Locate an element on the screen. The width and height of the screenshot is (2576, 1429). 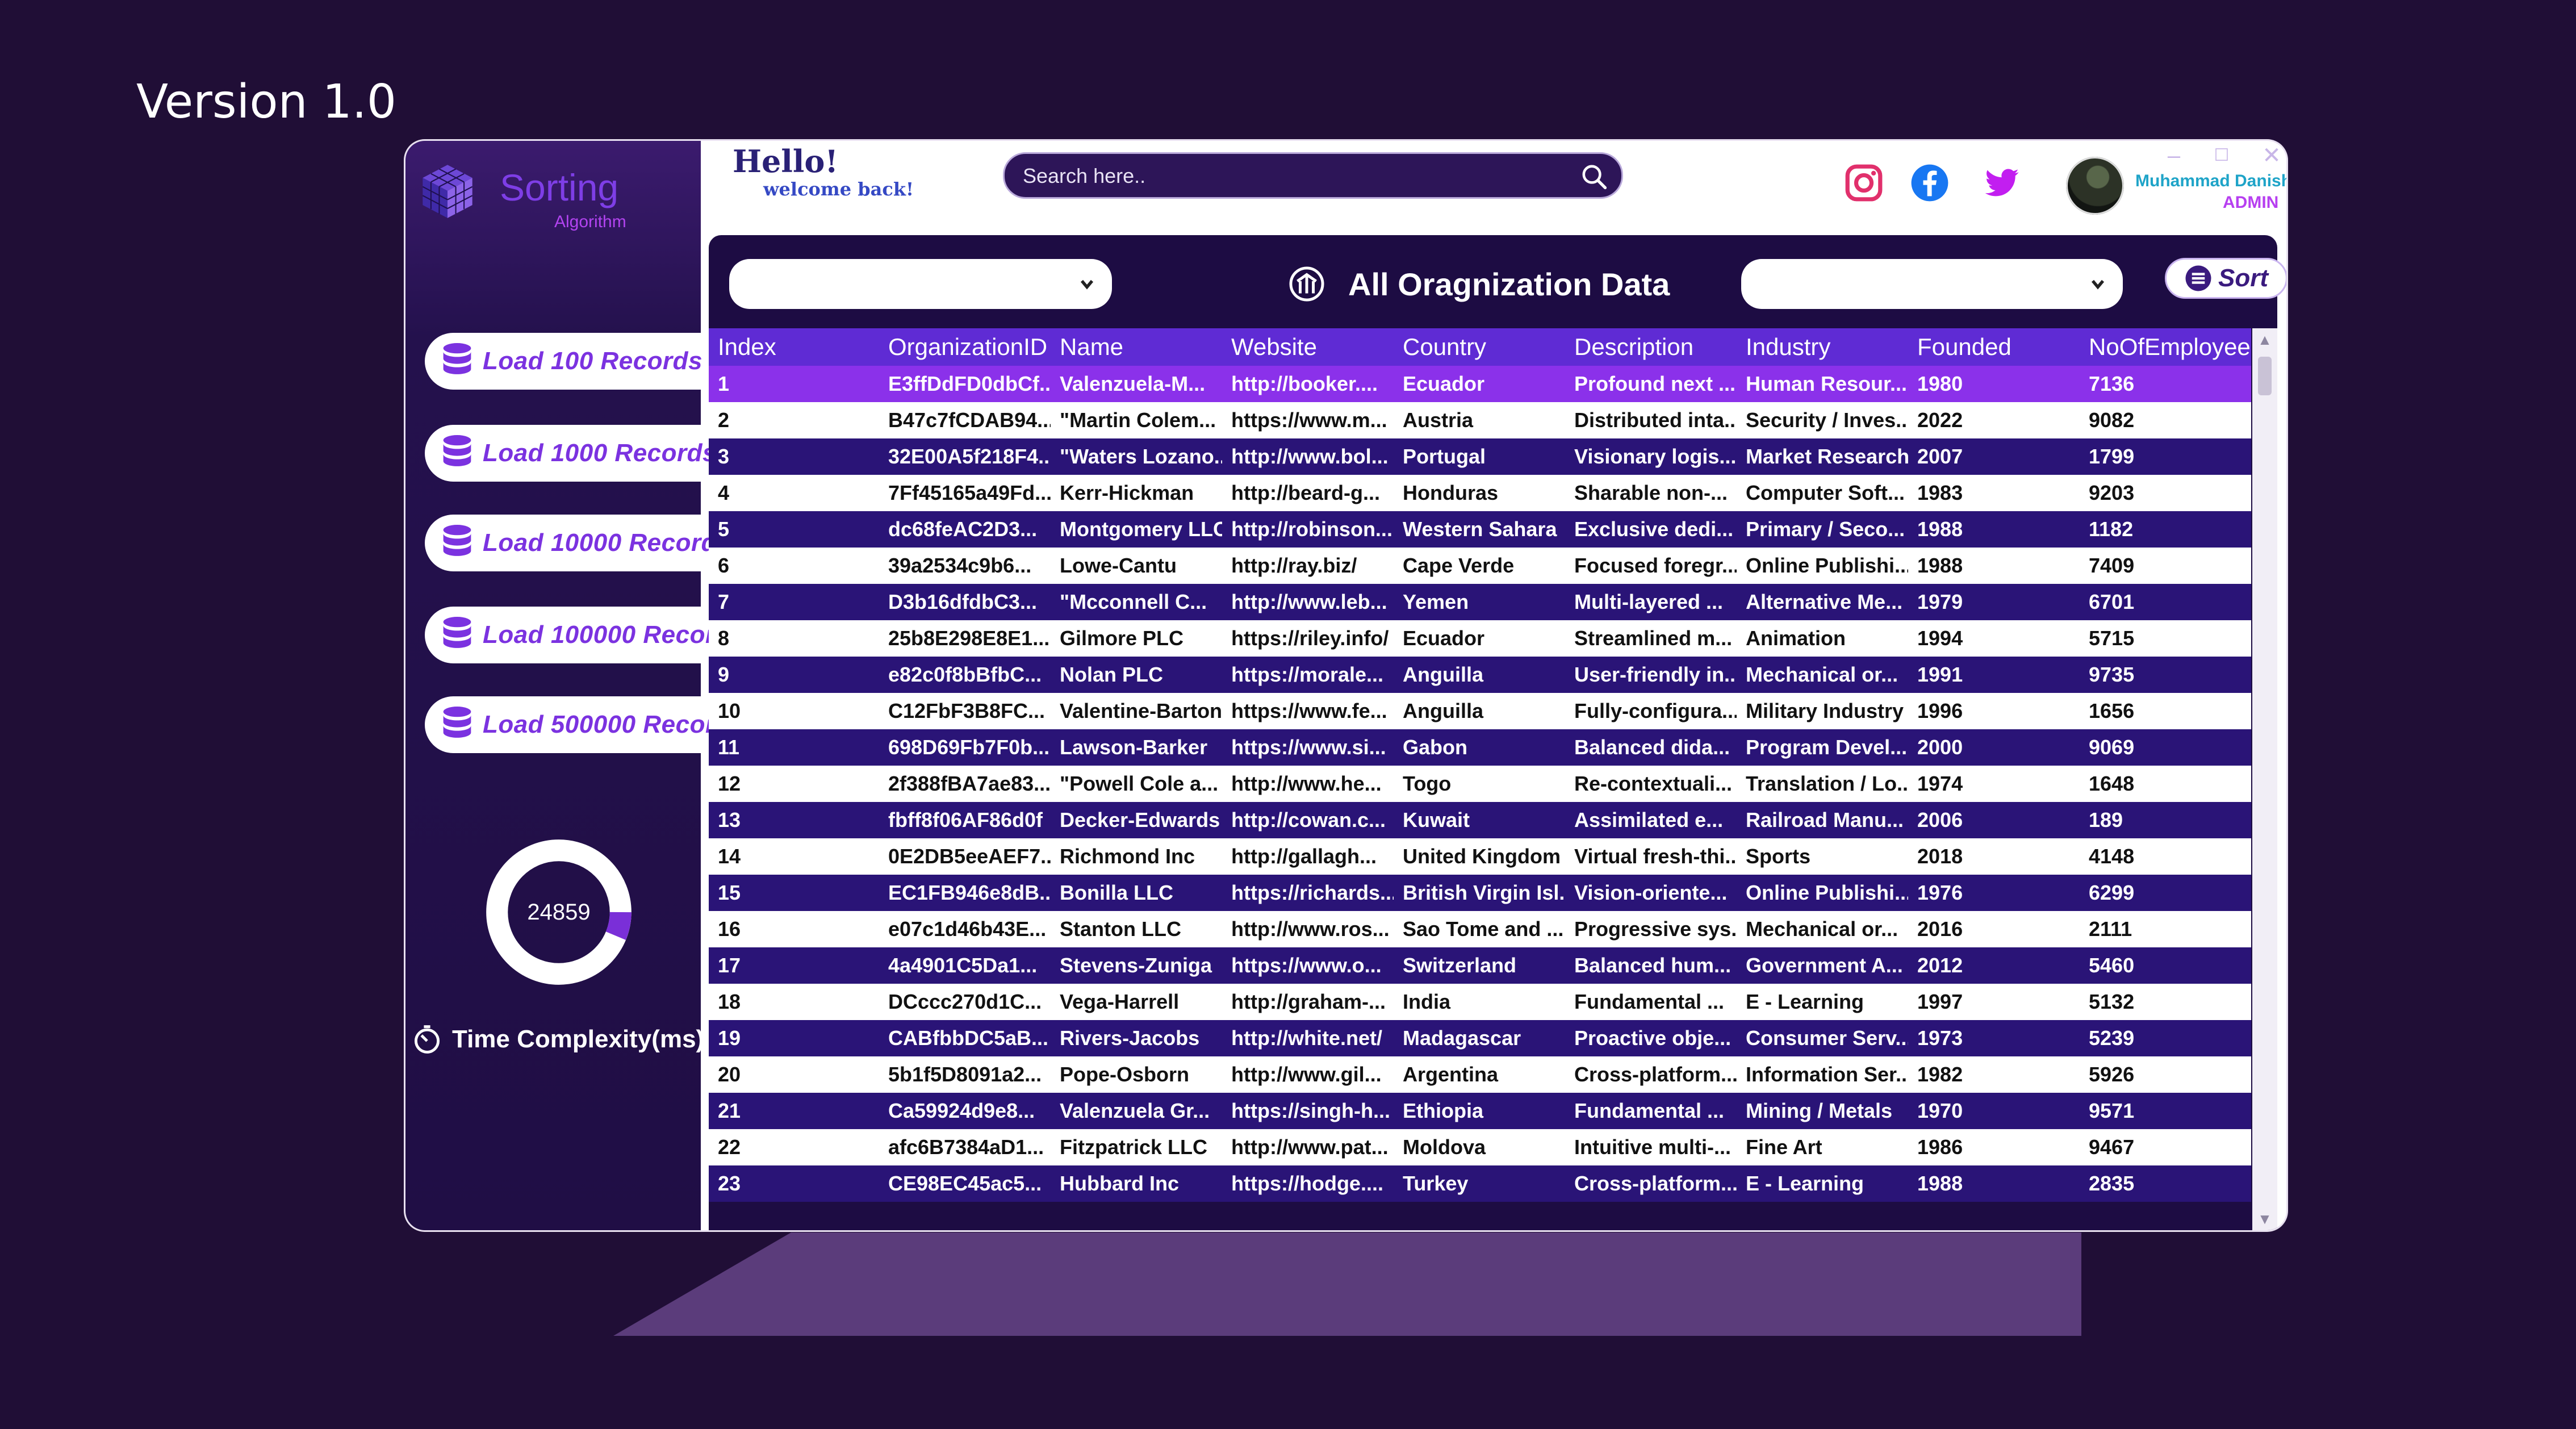
scroll-up-icon: ▲ is located at coordinates (2264, 339).